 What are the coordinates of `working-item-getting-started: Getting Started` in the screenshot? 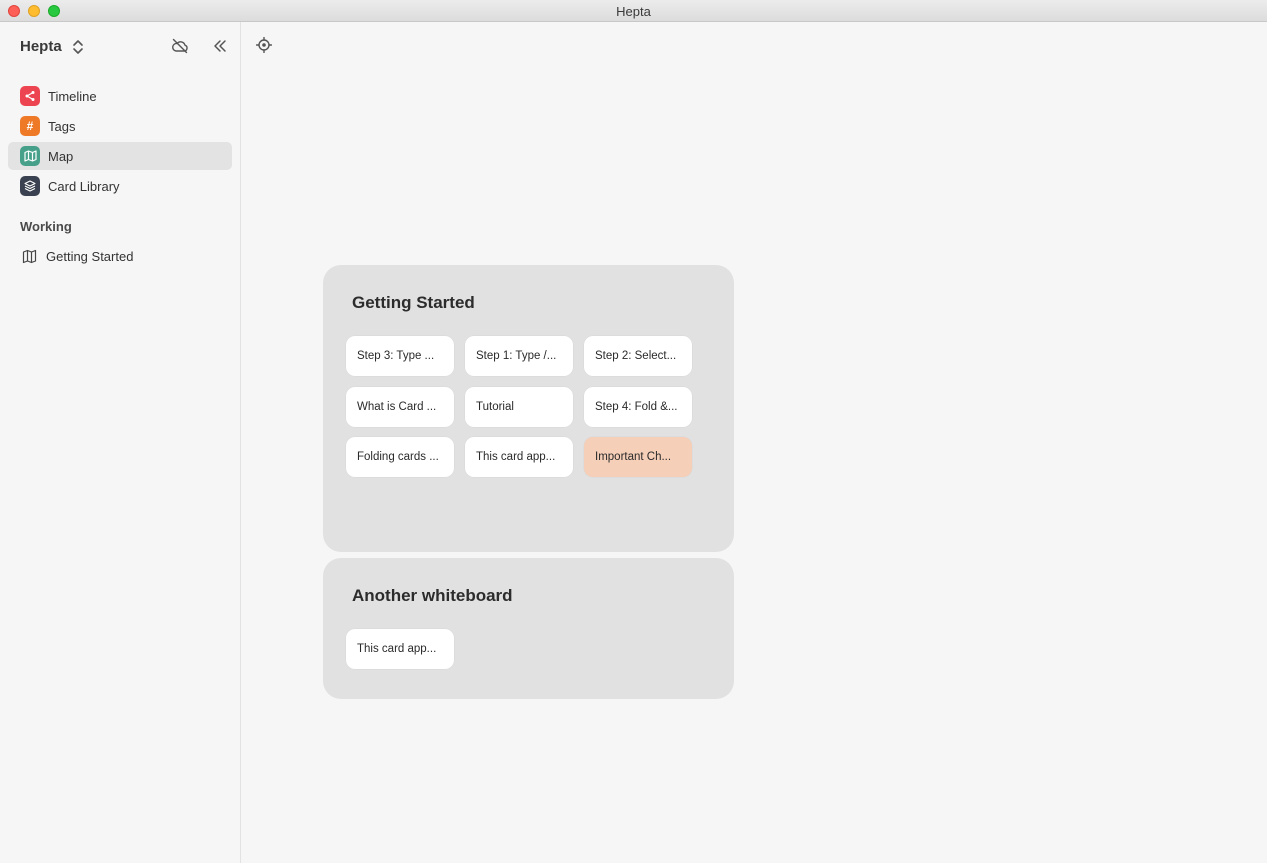 It's located at (77, 256).